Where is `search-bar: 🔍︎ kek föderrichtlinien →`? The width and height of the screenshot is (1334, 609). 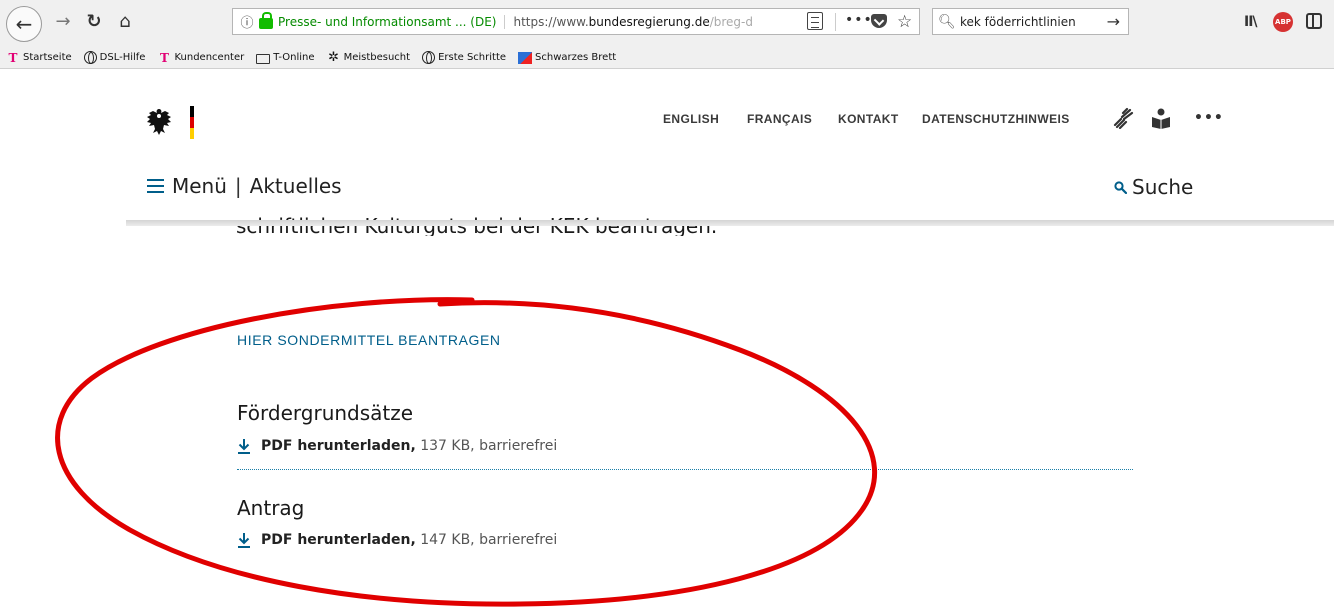 search-bar: 🔍︎ kek föderrichtlinien → is located at coordinates (1030, 21).